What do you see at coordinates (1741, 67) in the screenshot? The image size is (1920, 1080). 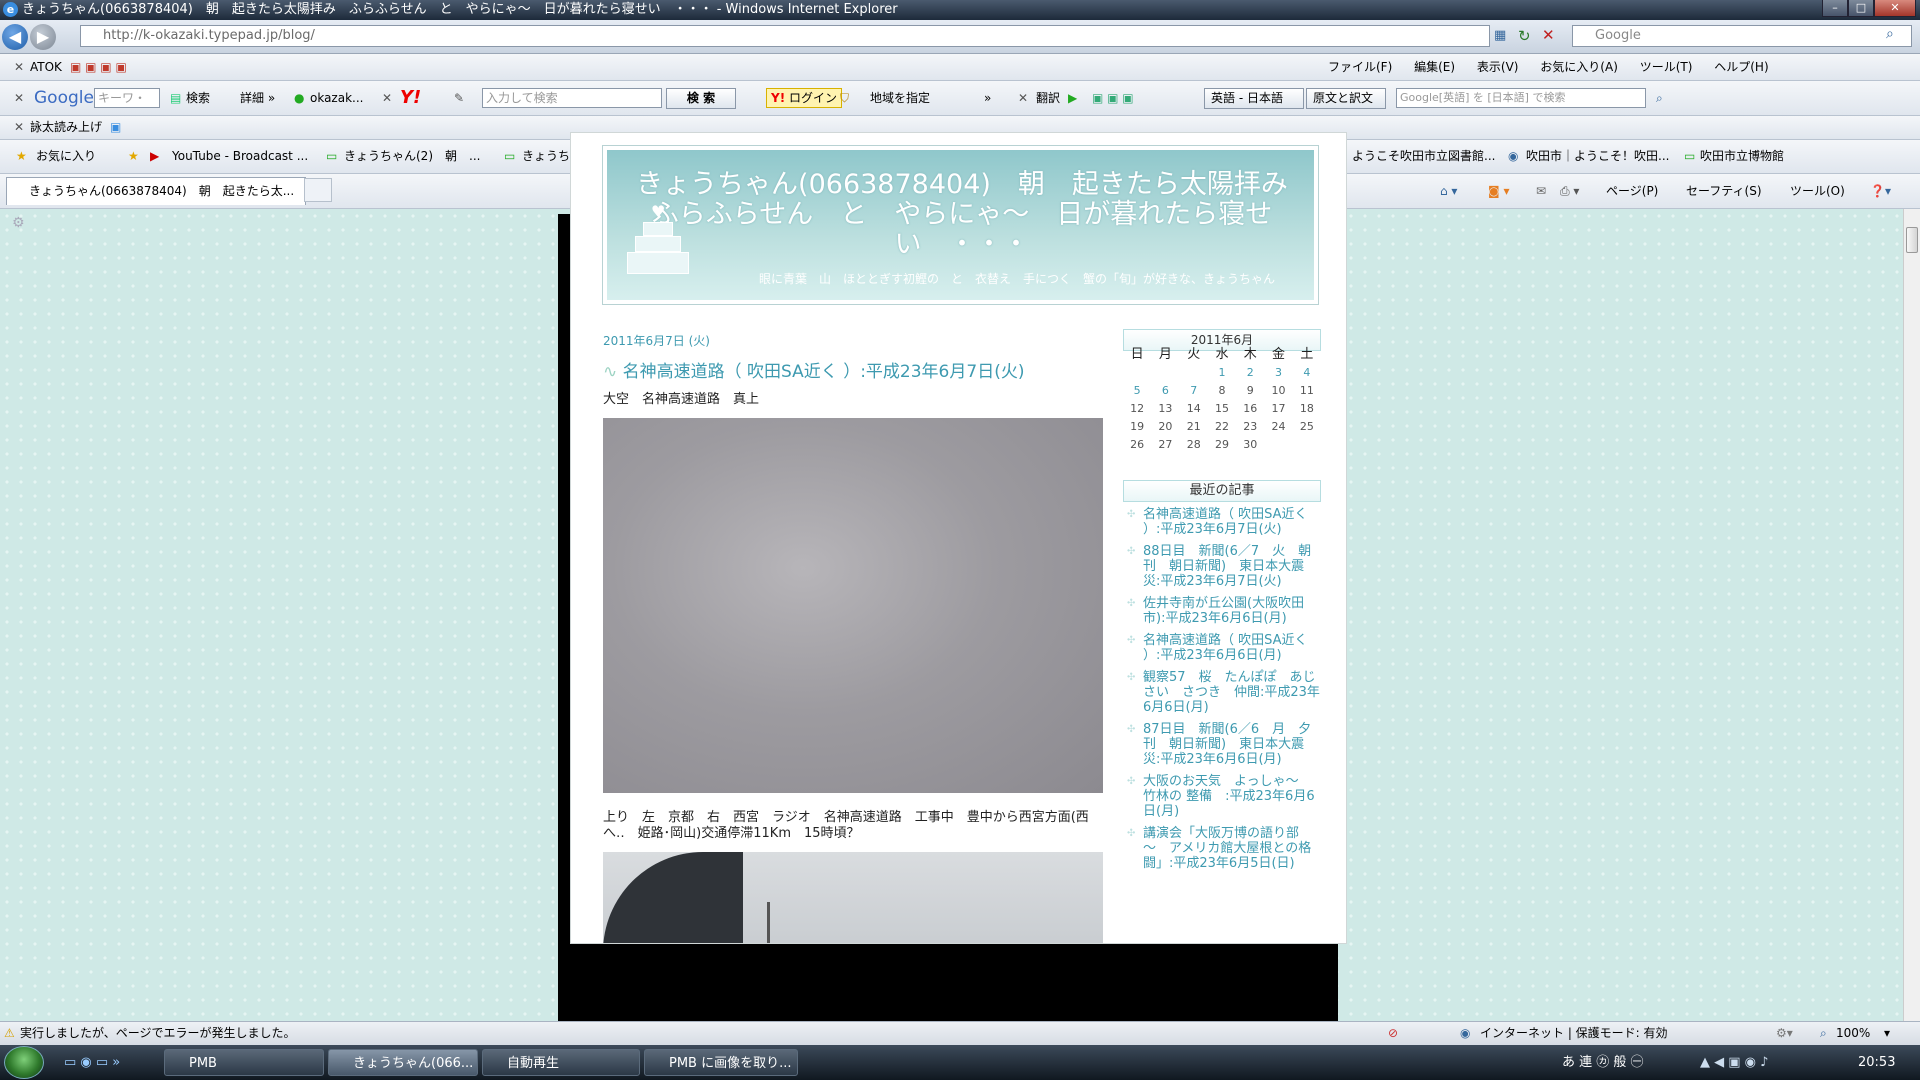 I see `menu-help: ヘルプ(H)` at bounding box center [1741, 67].